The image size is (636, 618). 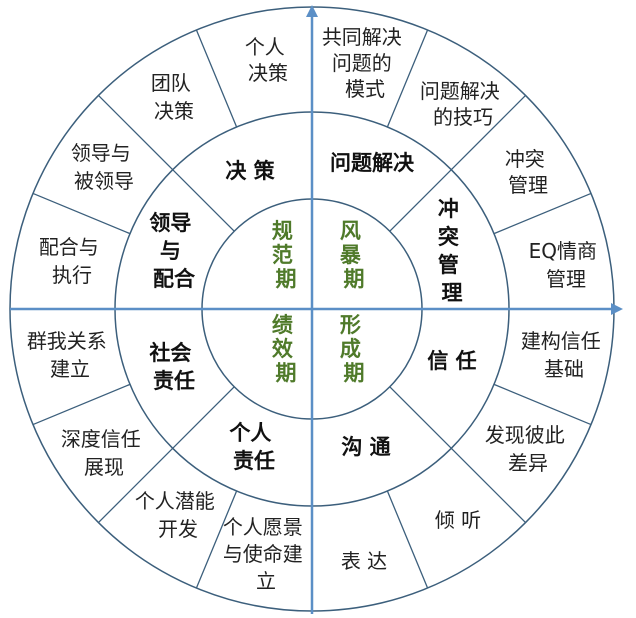 I want to click on outer-line: 基础, so click(x=564, y=369).